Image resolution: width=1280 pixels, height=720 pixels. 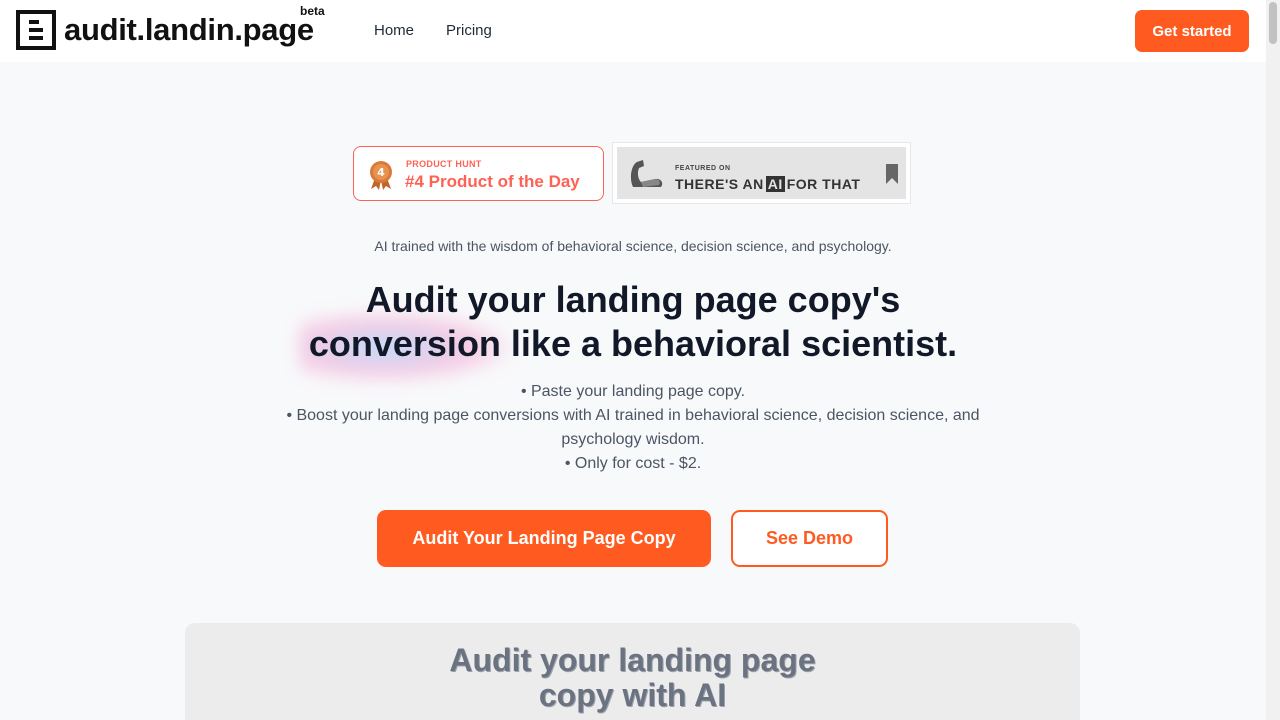 I want to click on preview-title: Audit your landing page copy with AI, so click(x=632, y=678).